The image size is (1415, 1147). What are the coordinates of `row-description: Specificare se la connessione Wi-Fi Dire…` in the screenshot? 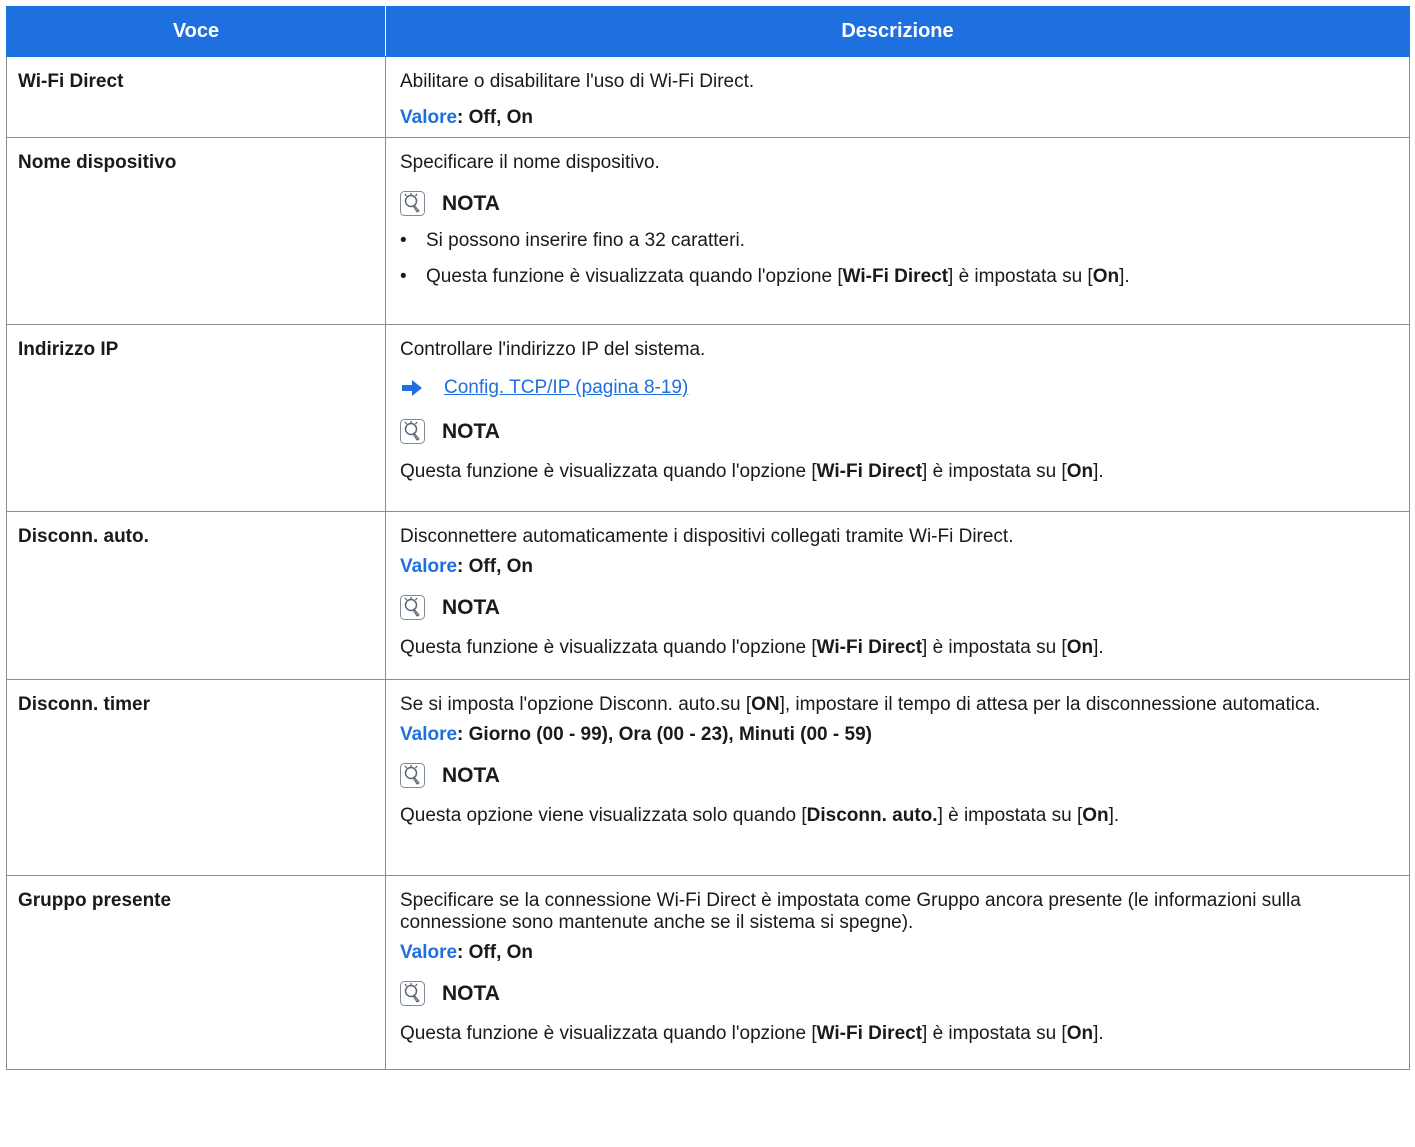 It's located at (897, 972).